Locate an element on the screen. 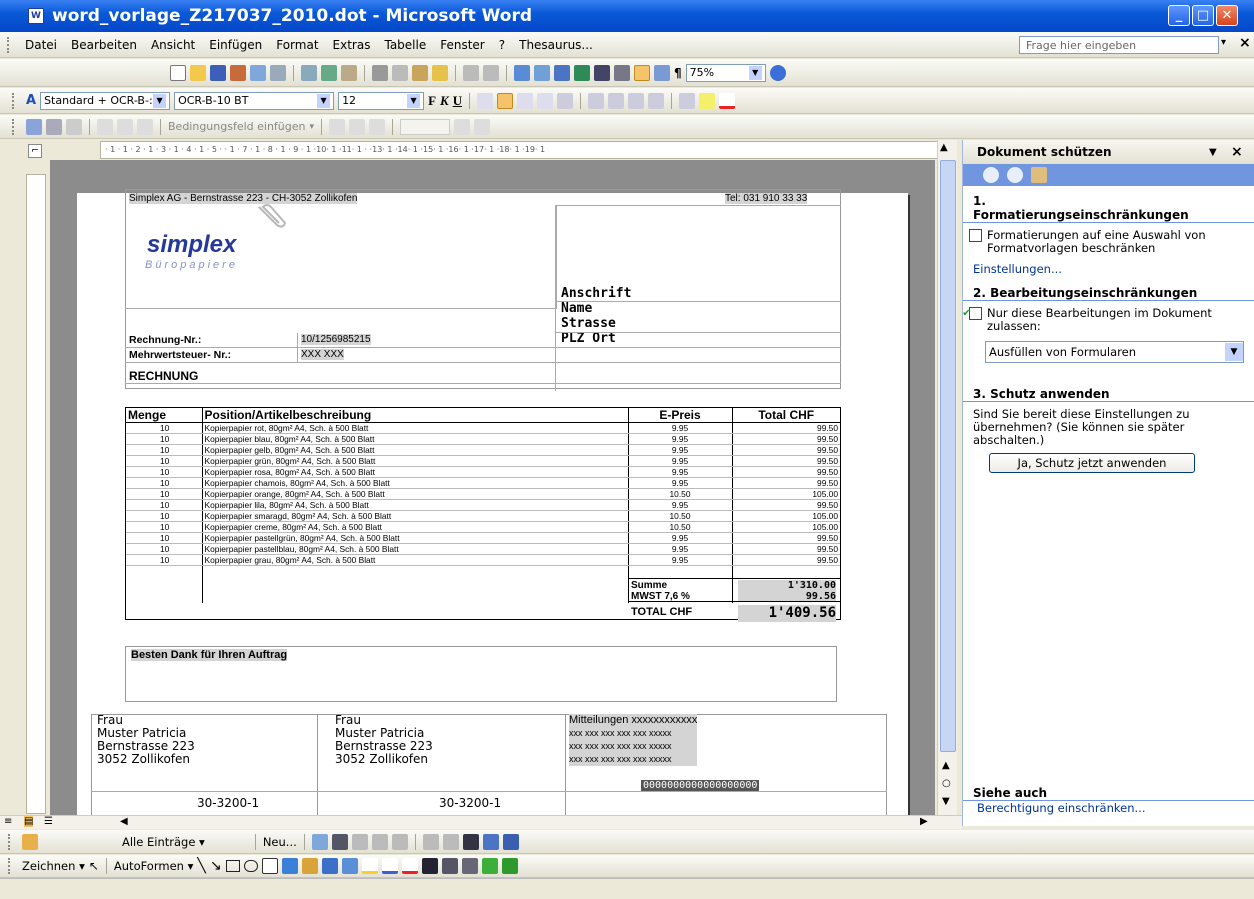  autoshapes-menu: AutoFormen ▾ is located at coordinates (153, 866).